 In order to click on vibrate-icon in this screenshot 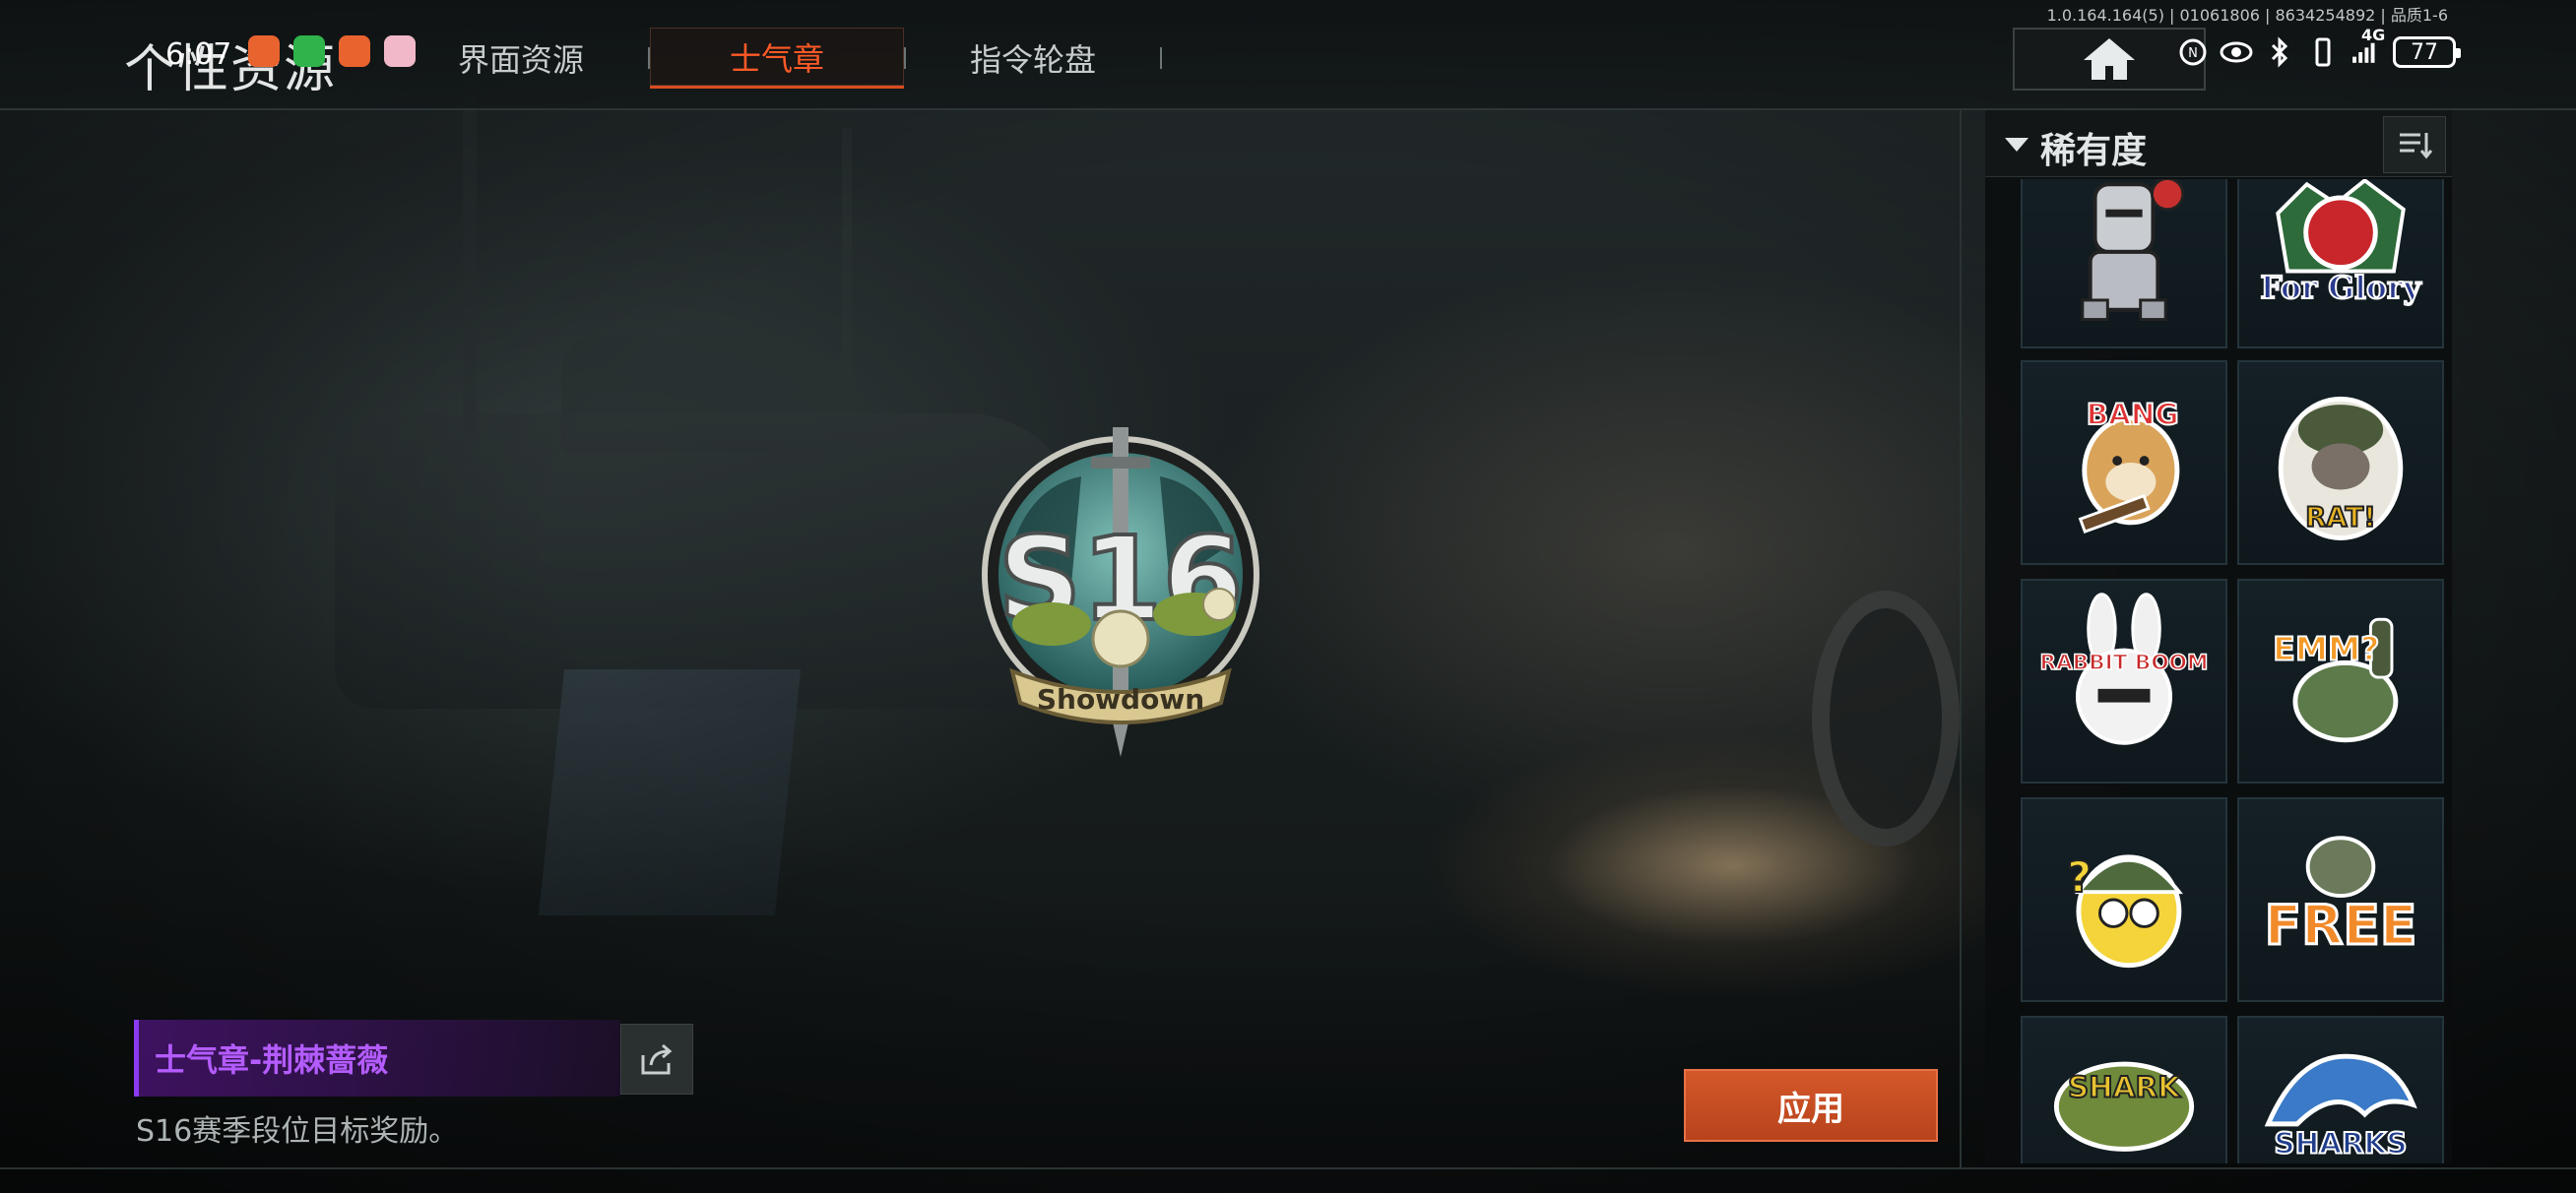, I will do `click(2323, 52)`.